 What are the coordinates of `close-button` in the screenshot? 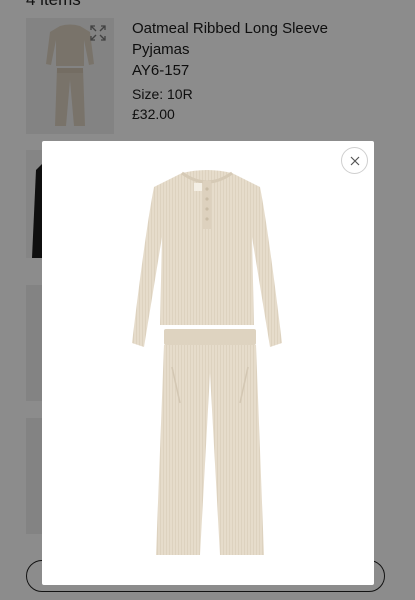 It's located at (354, 160).